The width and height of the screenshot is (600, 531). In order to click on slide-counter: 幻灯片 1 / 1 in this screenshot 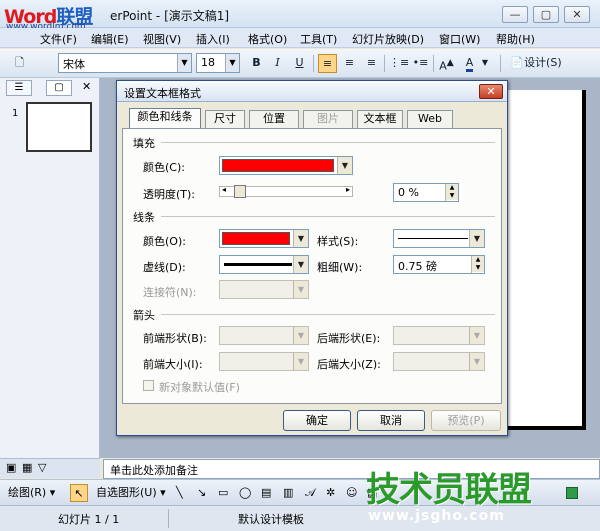, I will do `click(89, 519)`.